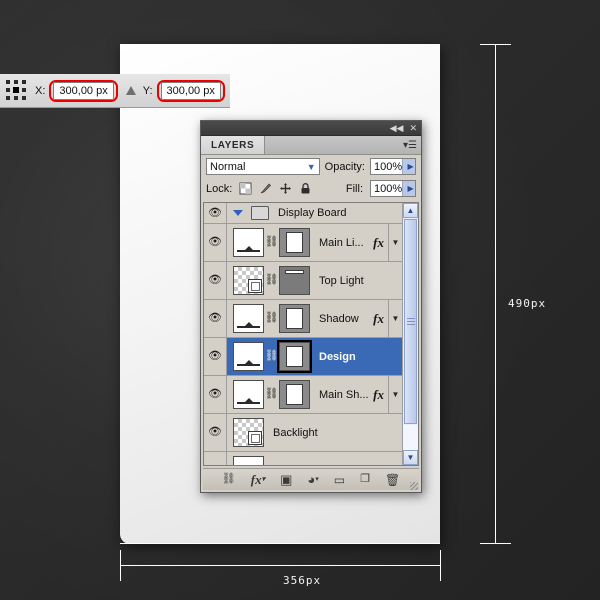  I want to click on y-field-highlight: 300,00 px, so click(190, 90).